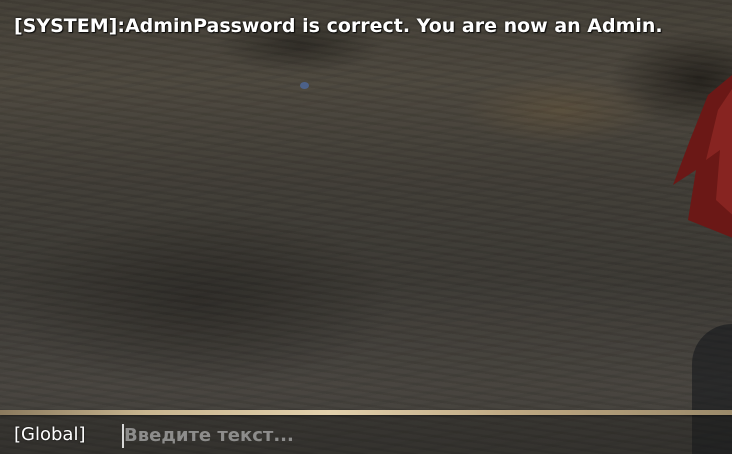 This screenshot has height=454, width=732. Describe the element at coordinates (123, 436) in the screenshot. I see `text-cursor` at that location.